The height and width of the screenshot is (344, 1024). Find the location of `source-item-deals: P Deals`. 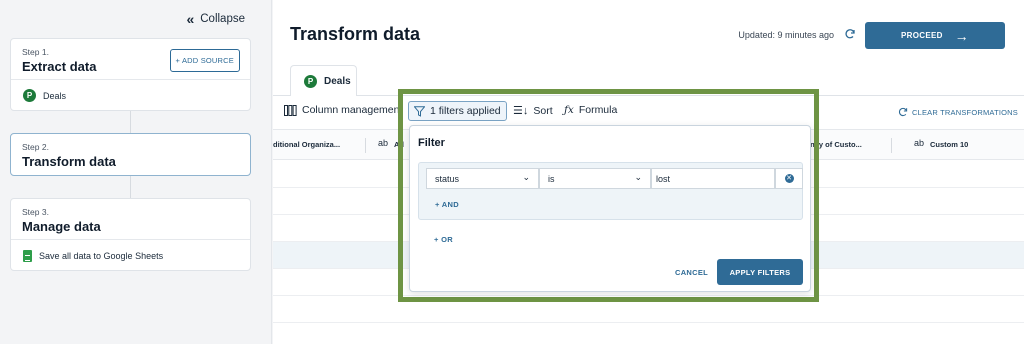

source-item-deals: P Deals is located at coordinates (130, 95).